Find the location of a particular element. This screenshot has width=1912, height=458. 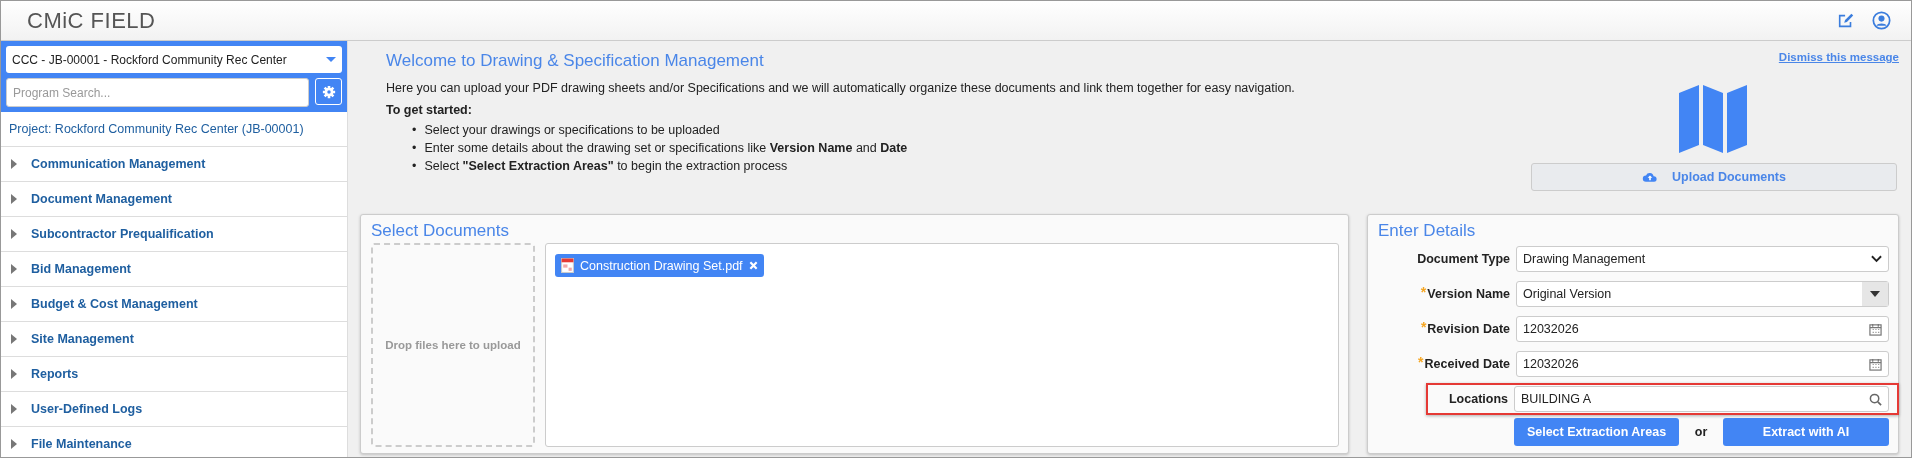

extract-with-ai-button: Extract with AI is located at coordinates (1806, 432).